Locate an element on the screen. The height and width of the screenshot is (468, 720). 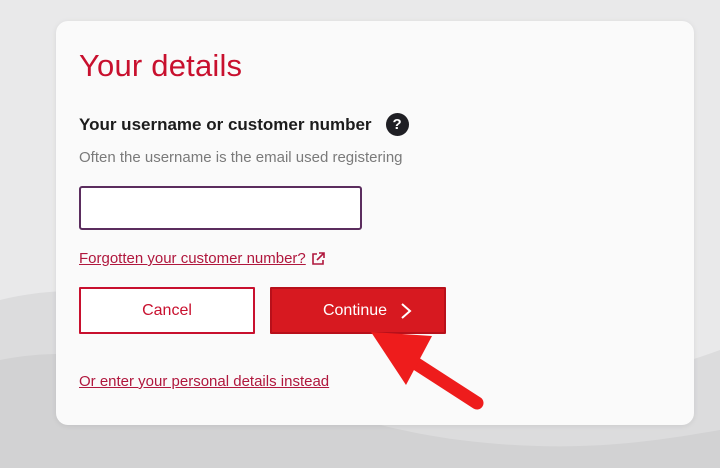
continue-button-label: Continue is located at coordinates (355, 310).